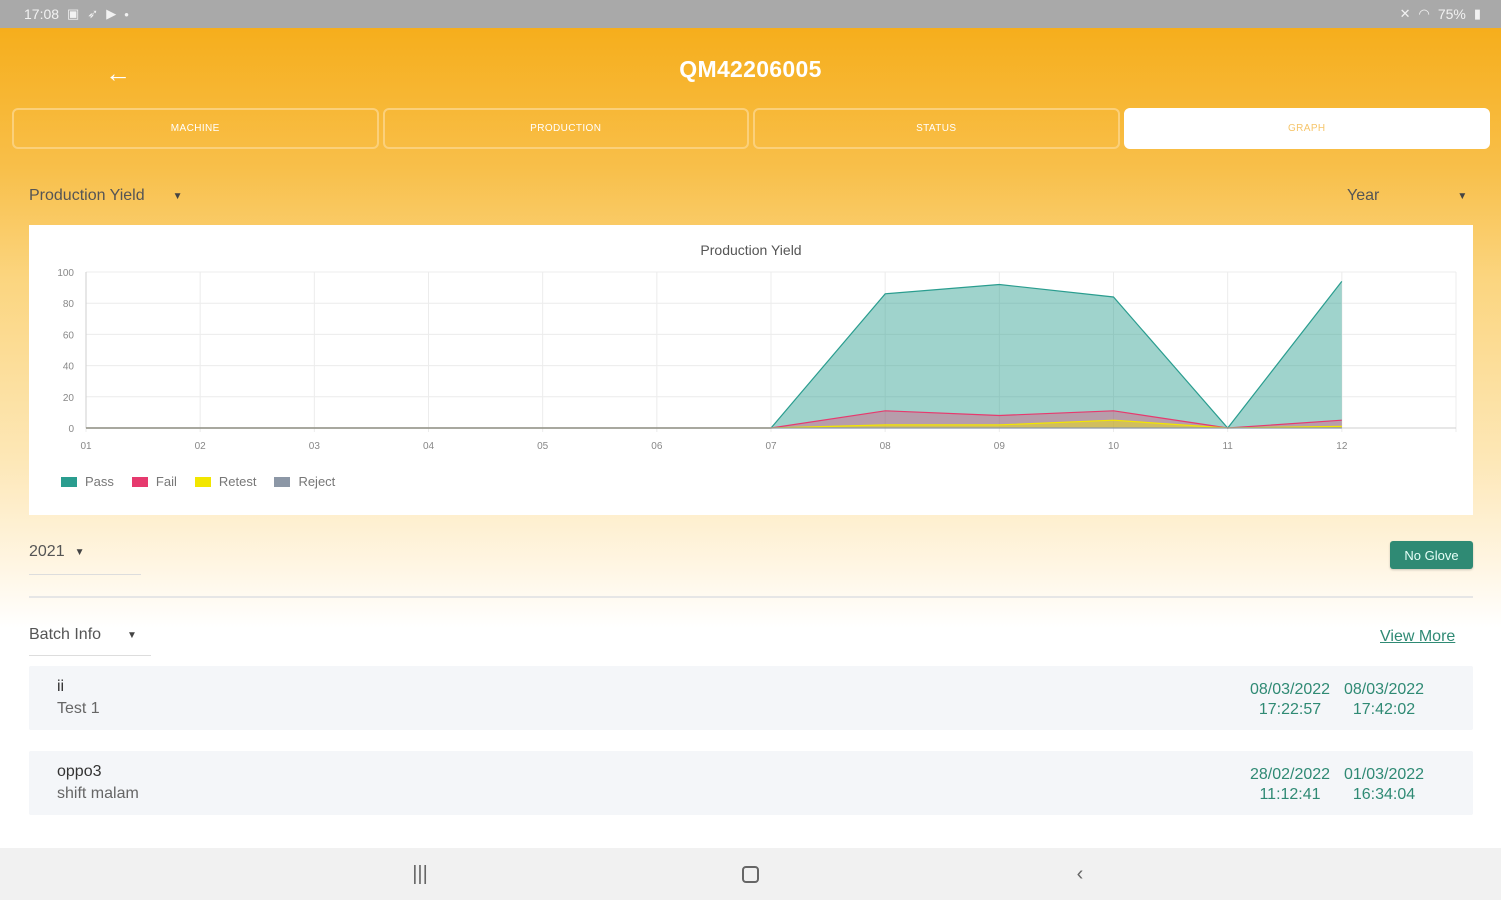 Image resolution: width=1501 pixels, height=900 pixels. I want to click on home-button, so click(750, 874).